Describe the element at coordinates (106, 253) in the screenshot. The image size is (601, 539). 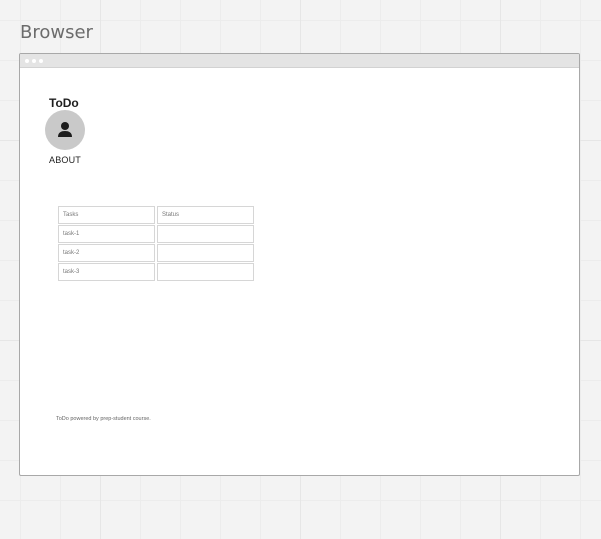
I see `task-cell: task-2` at that location.